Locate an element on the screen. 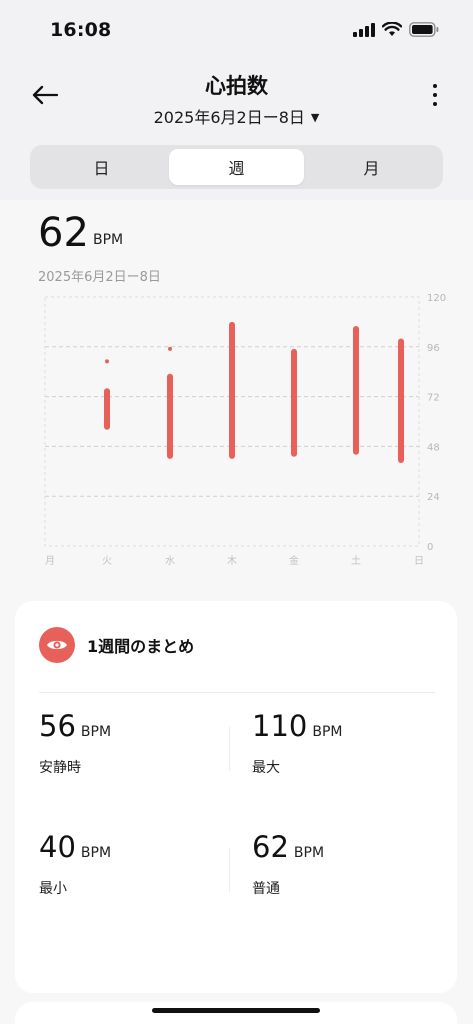 The width and height of the screenshot is (473, 1024). chart-x-tick-label: 土 is located at coordinates (356, 560).